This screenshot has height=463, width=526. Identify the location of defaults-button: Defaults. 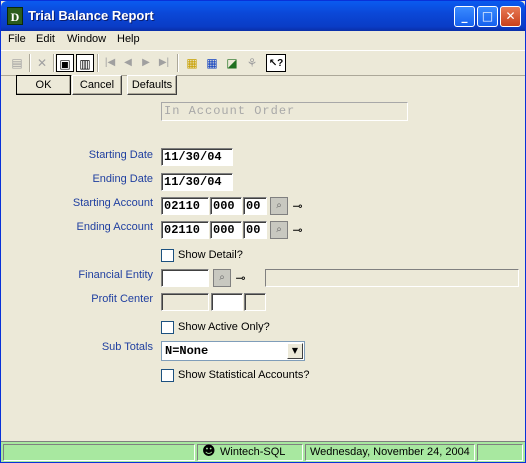
(152, 85).